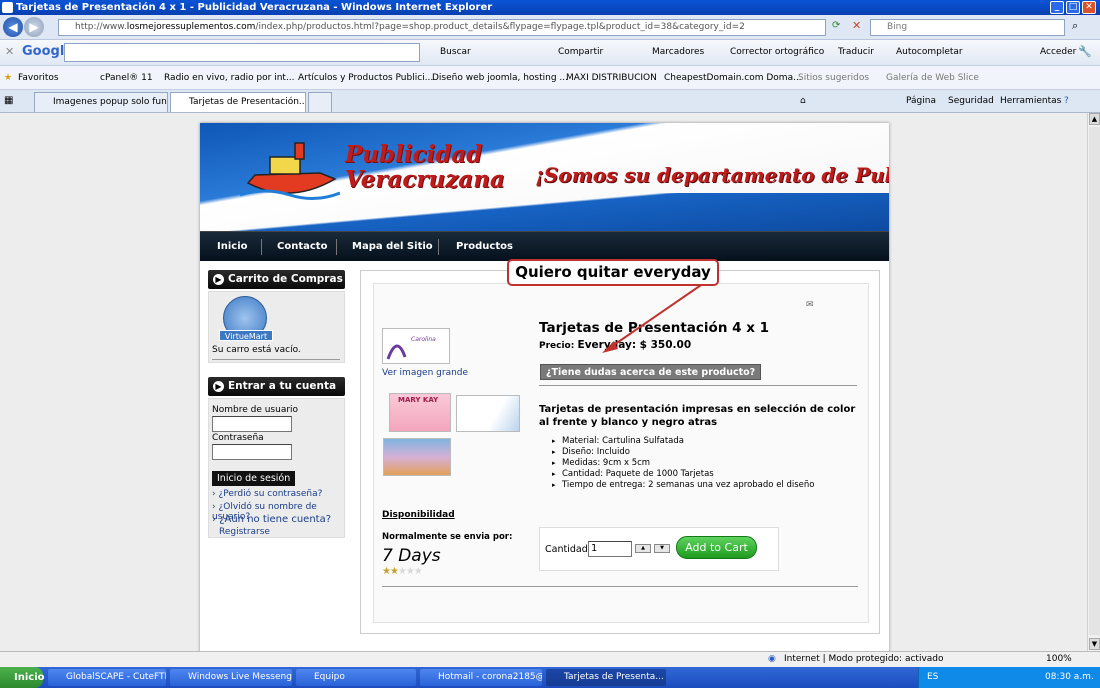  Describe the element at coordinates (254, 478) in the screenshot. I see `login-button: Inicio de sesión` at that location.